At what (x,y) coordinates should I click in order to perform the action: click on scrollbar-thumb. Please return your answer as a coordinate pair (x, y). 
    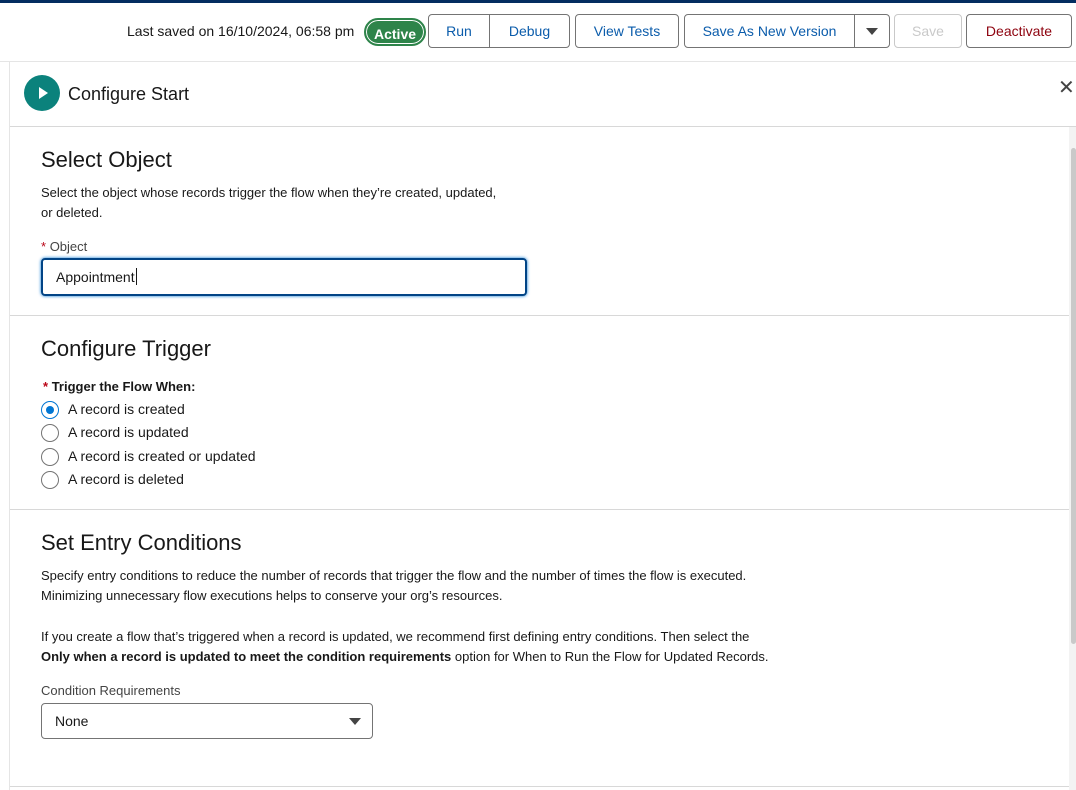
    Looking at the image, I should click on (1073, 396).